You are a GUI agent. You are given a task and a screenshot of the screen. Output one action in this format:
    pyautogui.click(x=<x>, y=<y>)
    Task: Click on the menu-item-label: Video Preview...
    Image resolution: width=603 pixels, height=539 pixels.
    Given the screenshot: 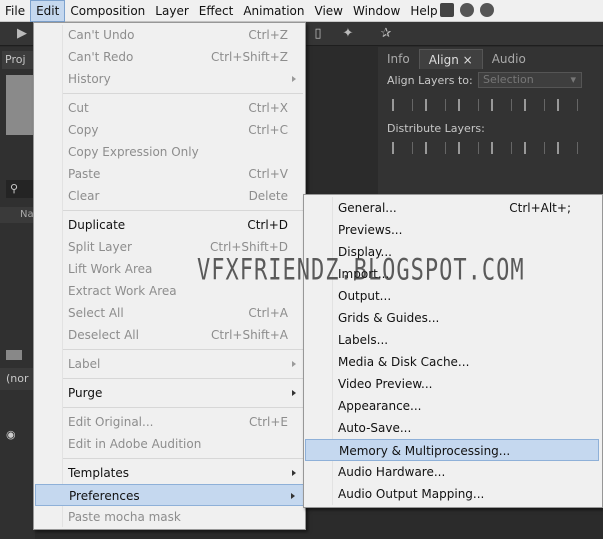 What is the action you would take?
    pyautogui.click(x=385, y=384)
    